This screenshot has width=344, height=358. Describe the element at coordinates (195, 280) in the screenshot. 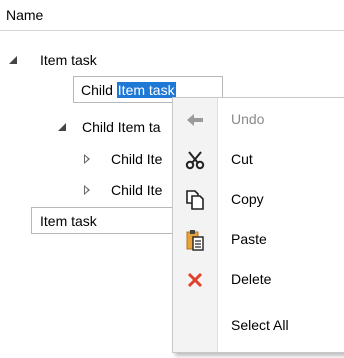

I see `delete-x-icon` at that location.